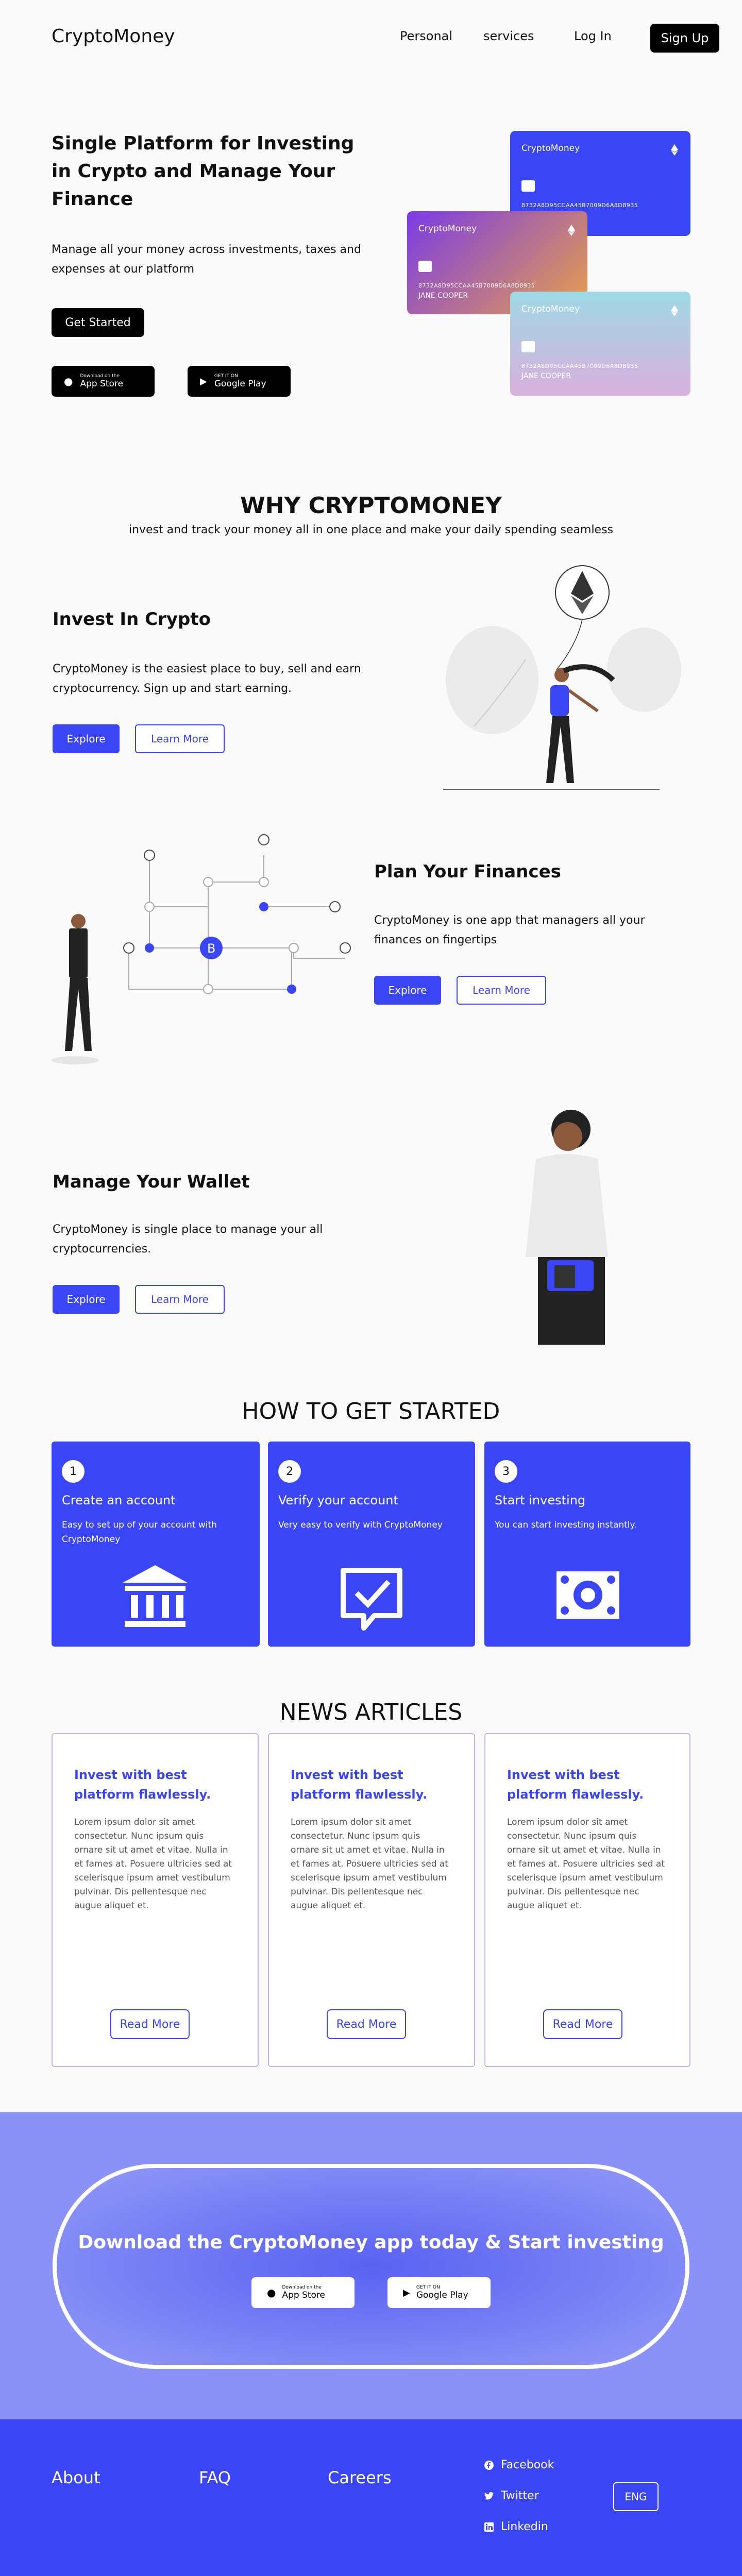 This screenshot has width=742, height=2576. I want to click on hero-app-store-button: ● Download on the App Store, so click(103, 381).